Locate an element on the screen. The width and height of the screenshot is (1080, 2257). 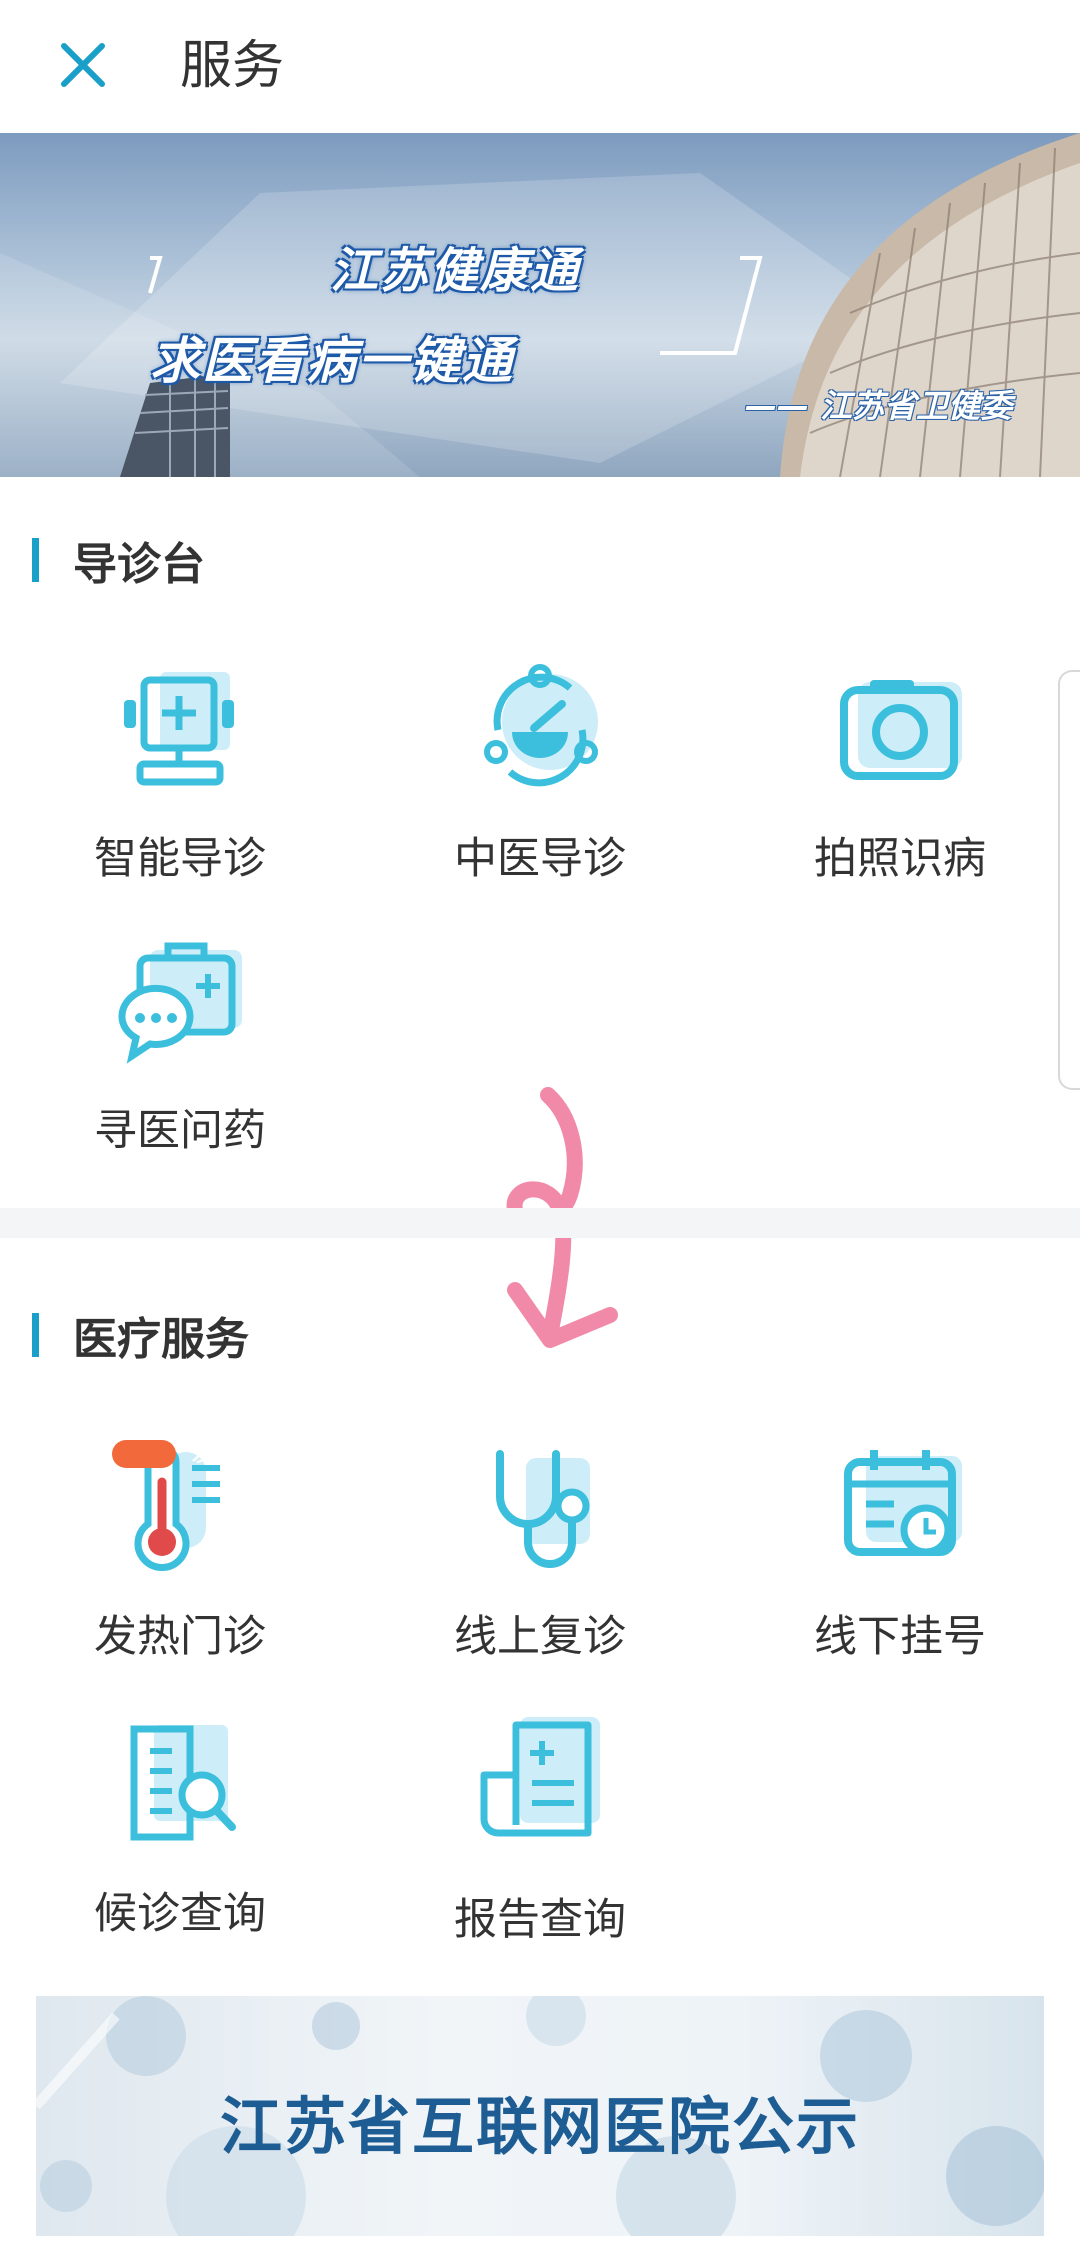
section-header-medical: 医疗服务 is located at coordinates (140, 1337).